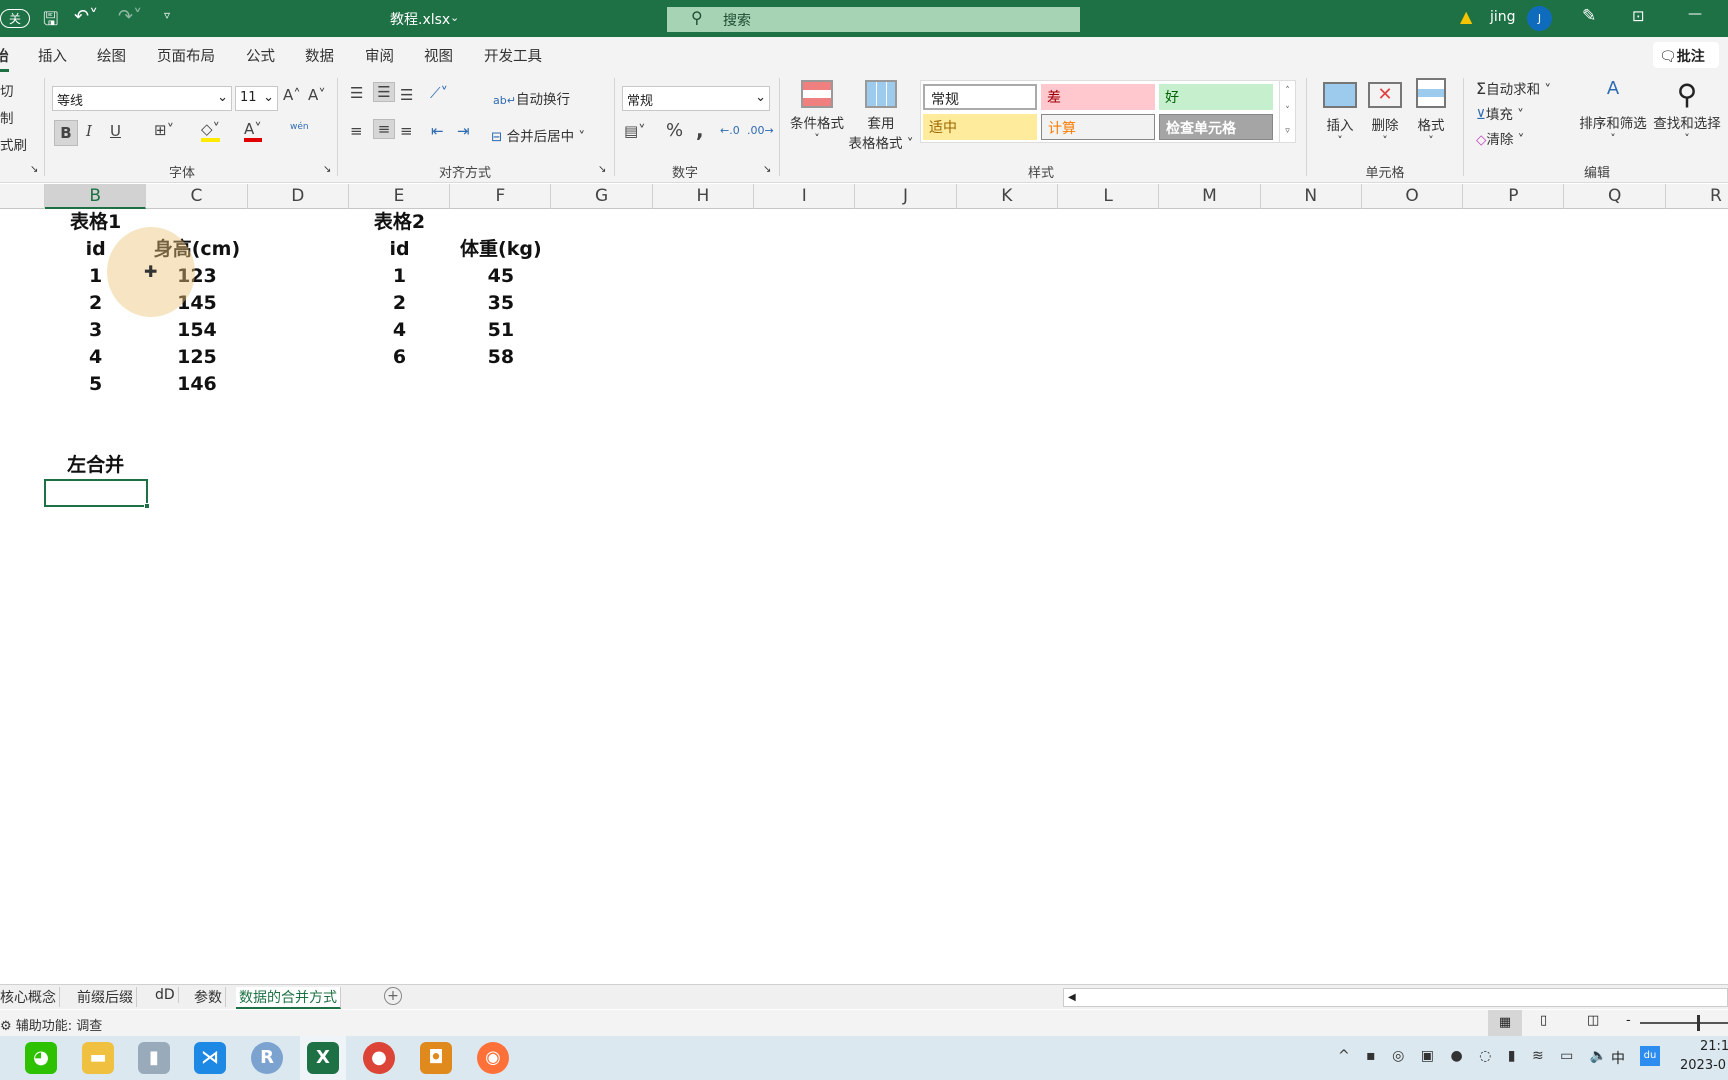  I want to click on comma-style-icon: ,, so click(700, 130).